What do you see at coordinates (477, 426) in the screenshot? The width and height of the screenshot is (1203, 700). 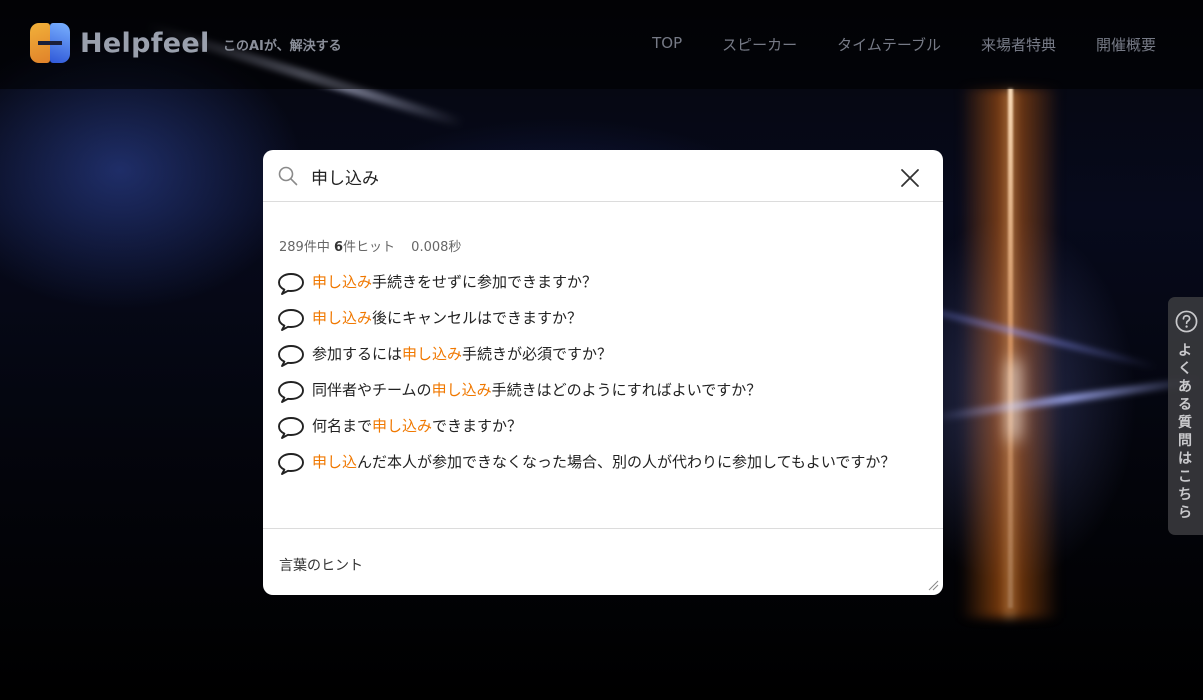 I see `result-post: できますか？` at bounding box center [477, 426].